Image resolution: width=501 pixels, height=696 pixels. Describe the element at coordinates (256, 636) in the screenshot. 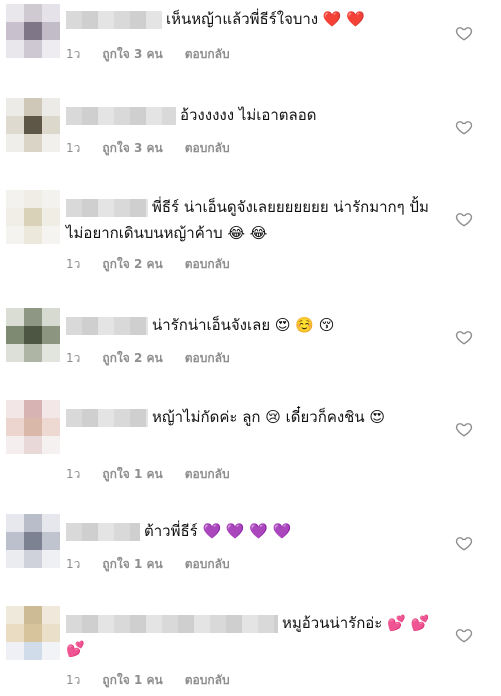

I see `comment-text: หมูอ้วนน่ารักอ่ะ 💕 💕 💕` at that location.